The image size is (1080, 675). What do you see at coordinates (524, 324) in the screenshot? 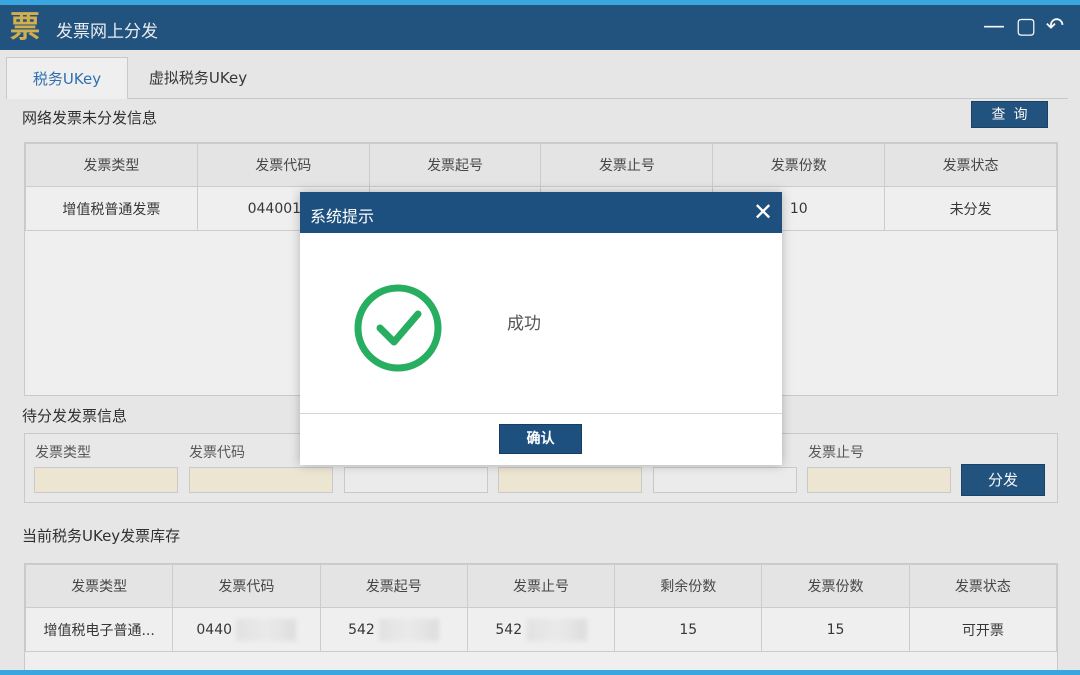
I see `dialog-message: 成功` at bounding box center [524, 324].